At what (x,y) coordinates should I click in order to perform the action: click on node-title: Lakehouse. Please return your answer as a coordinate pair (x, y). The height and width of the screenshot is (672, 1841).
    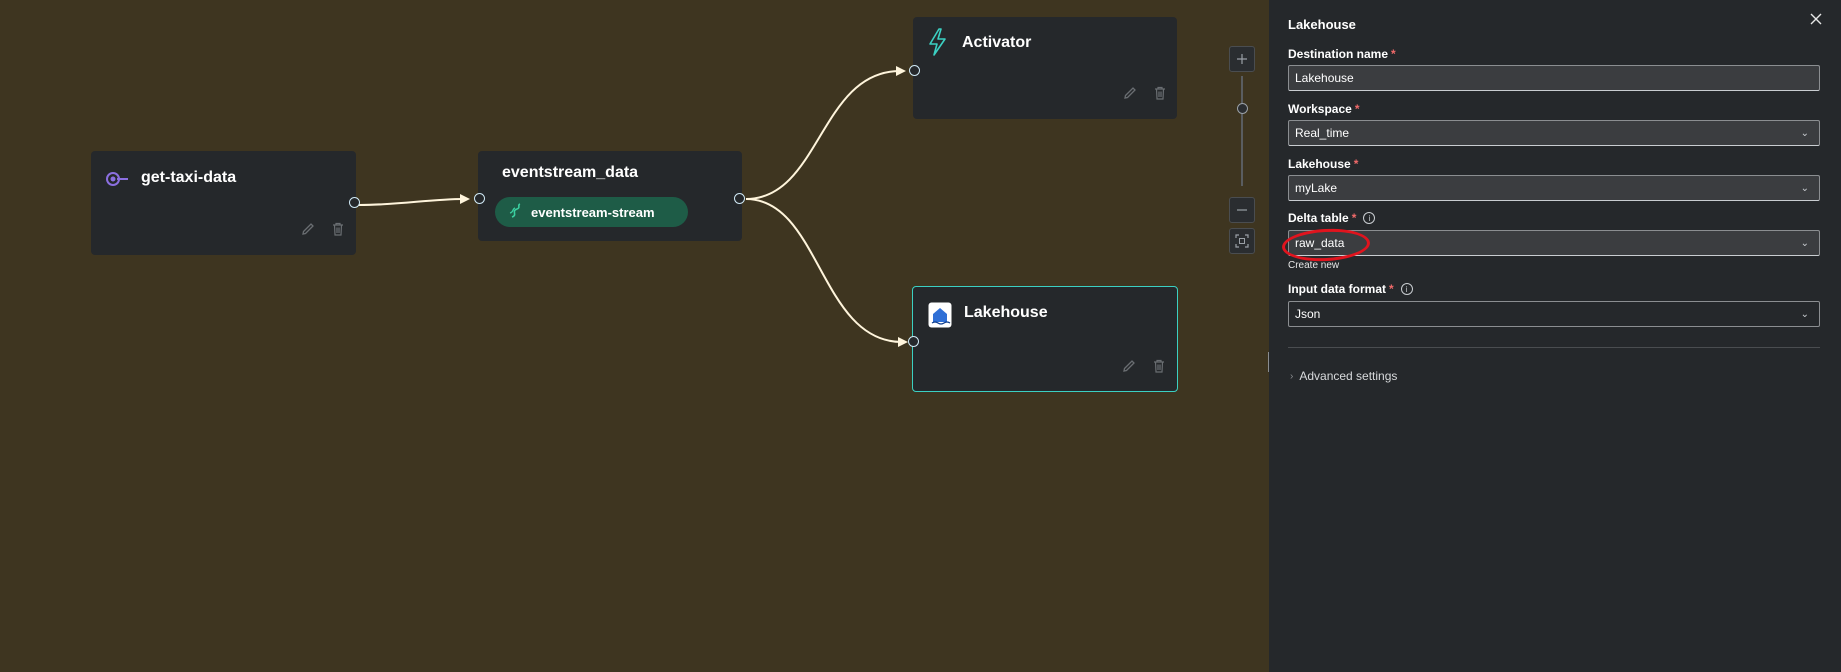
    Looking at the image, I should click on (1006, 312).